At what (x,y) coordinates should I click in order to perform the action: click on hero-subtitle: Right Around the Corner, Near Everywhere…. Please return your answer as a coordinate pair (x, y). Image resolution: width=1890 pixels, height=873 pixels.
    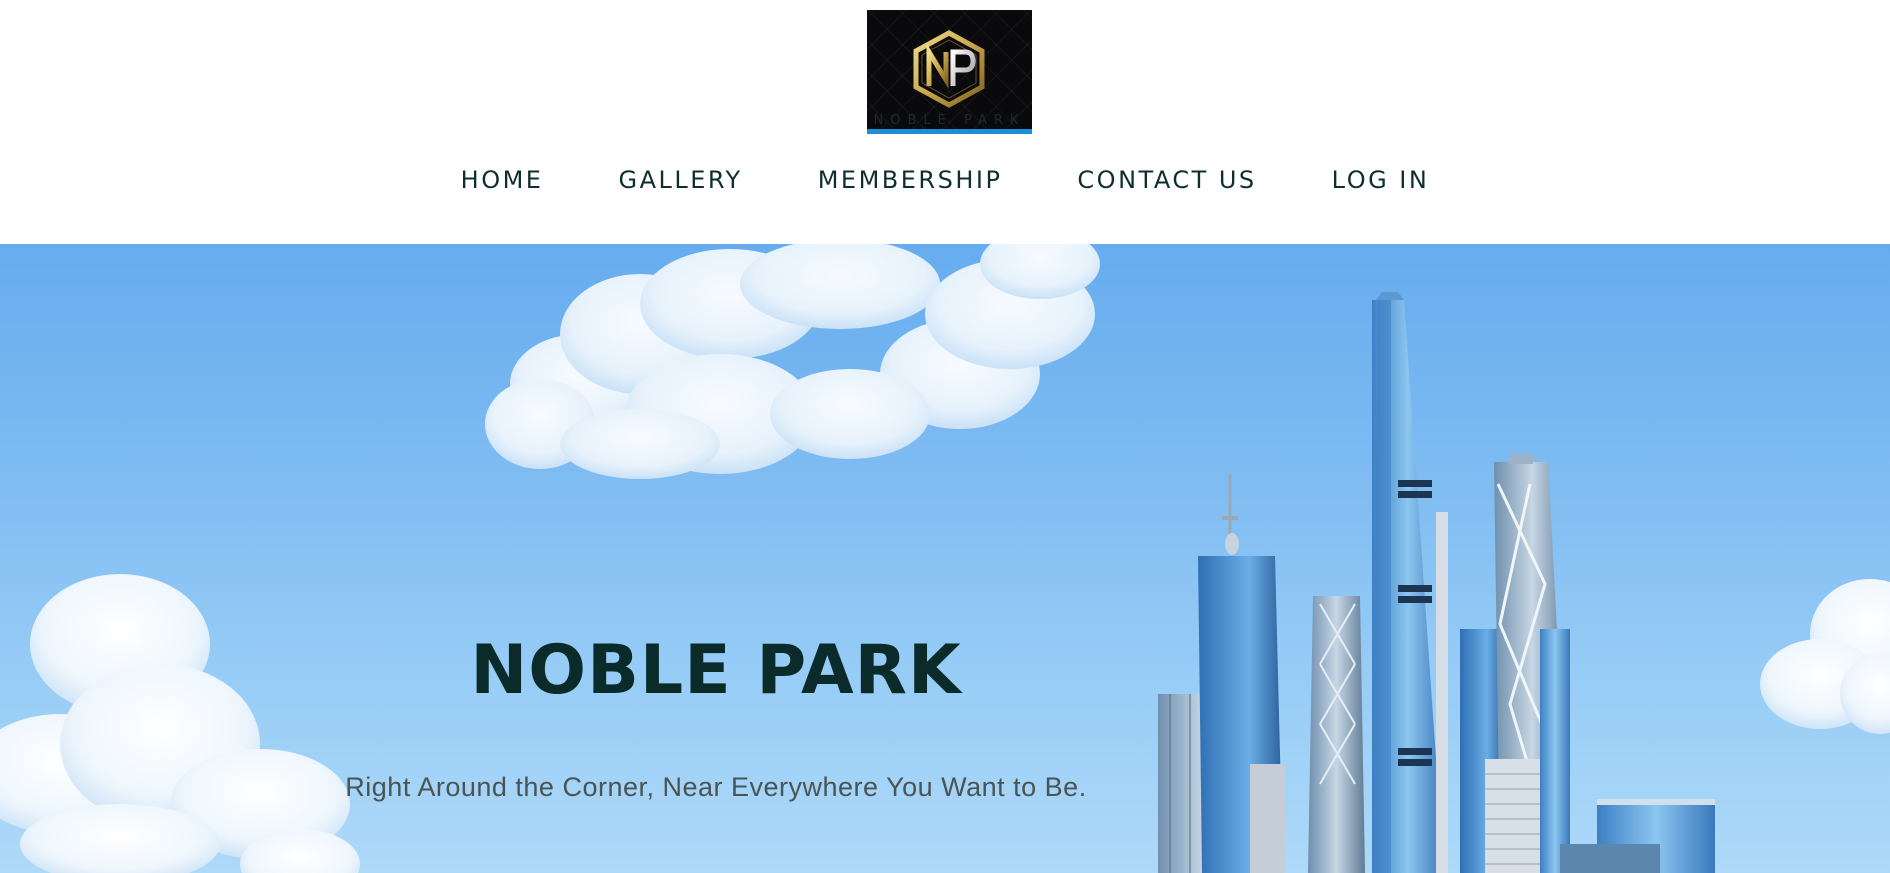
    Looking at the image, I should click on (716, 787).